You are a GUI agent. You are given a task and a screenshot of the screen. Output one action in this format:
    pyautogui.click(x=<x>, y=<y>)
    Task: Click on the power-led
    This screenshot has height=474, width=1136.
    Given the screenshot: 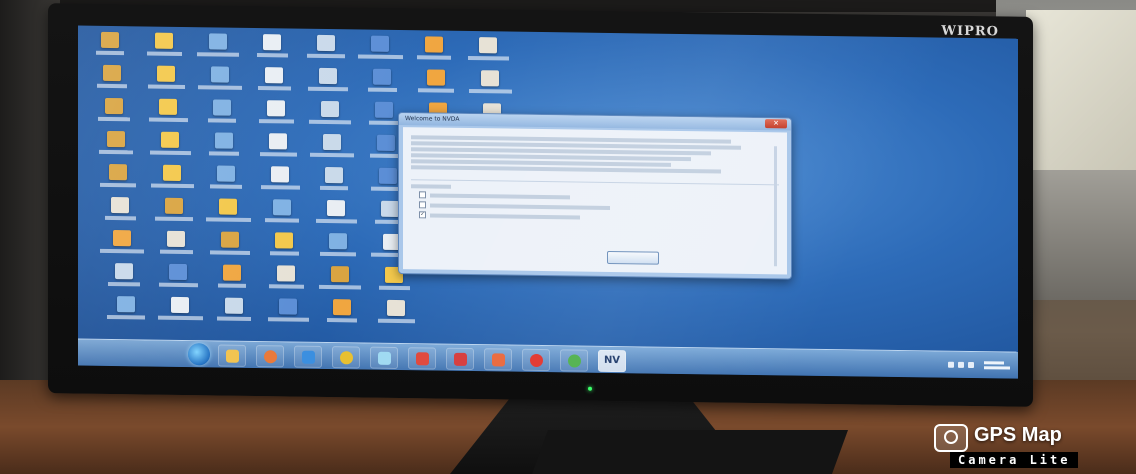 What is the action you would take?
    pyautogui.click(x=590, y=388)
    